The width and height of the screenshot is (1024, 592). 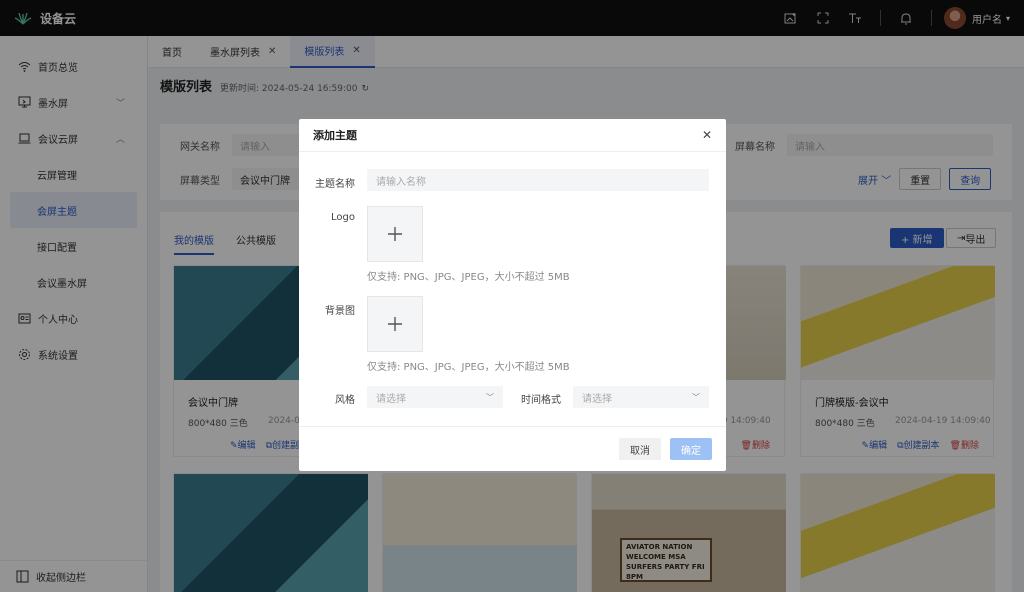 What do you see at coordinates (345, 400) in the screenshot?
I see `style-label: 风格` at bounding box center [345, 400].